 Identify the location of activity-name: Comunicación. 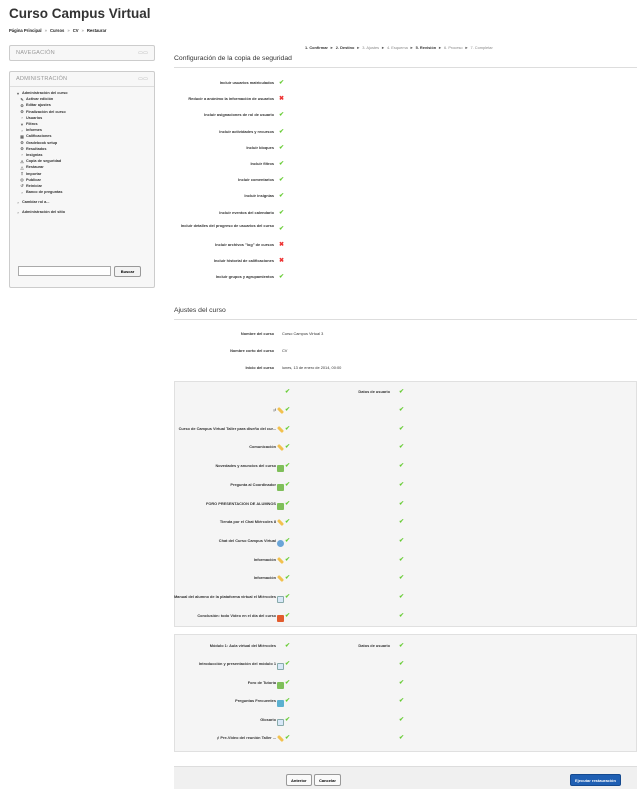
(262, 447).